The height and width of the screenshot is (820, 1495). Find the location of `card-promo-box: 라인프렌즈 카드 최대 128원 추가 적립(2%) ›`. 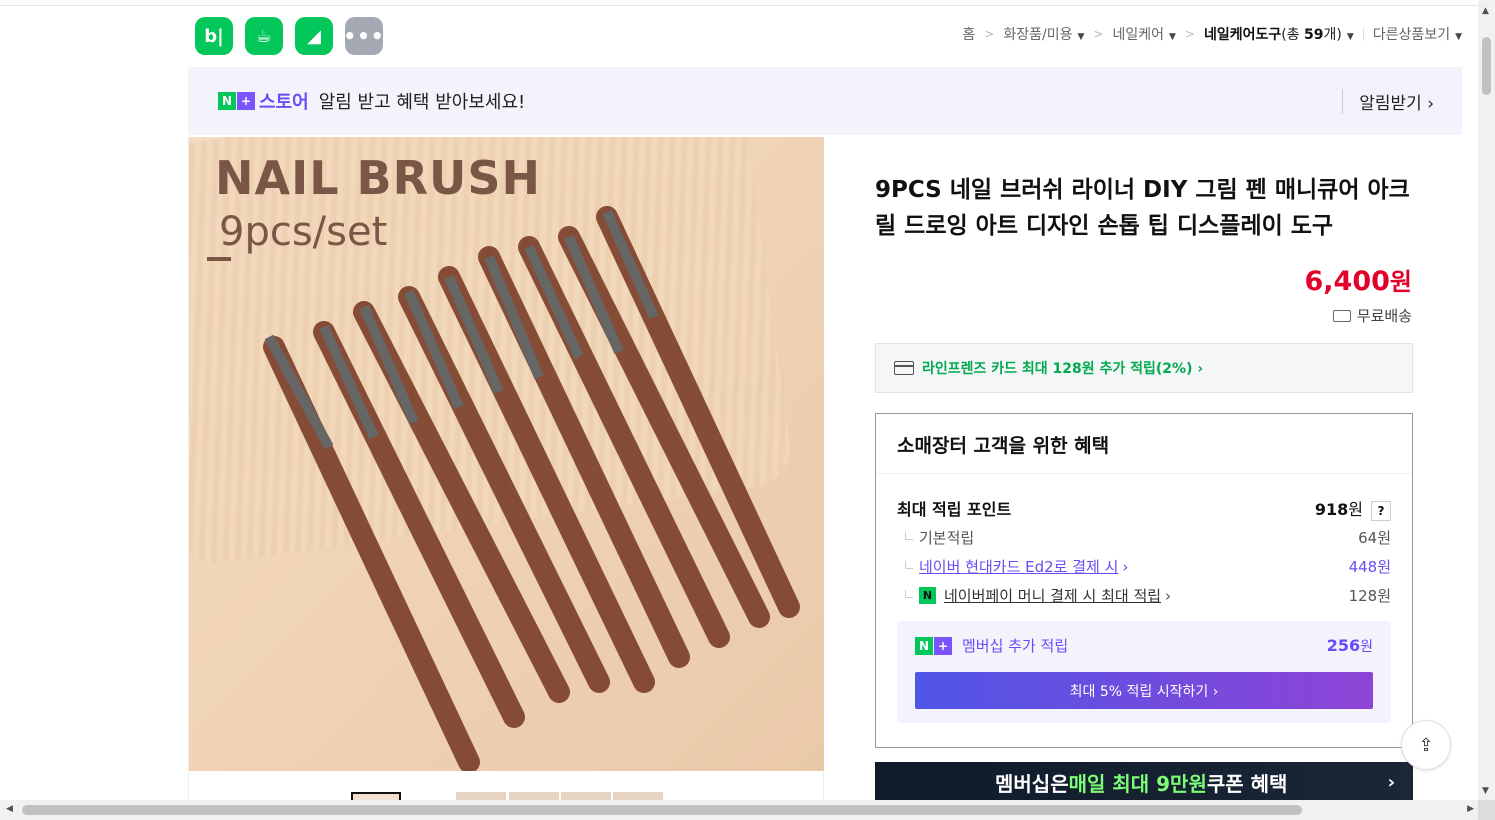

card-promo-box: 라인프렌즈 카드 최대 128원 추가 적립(2%) › is located at coordinates (1144, 368).